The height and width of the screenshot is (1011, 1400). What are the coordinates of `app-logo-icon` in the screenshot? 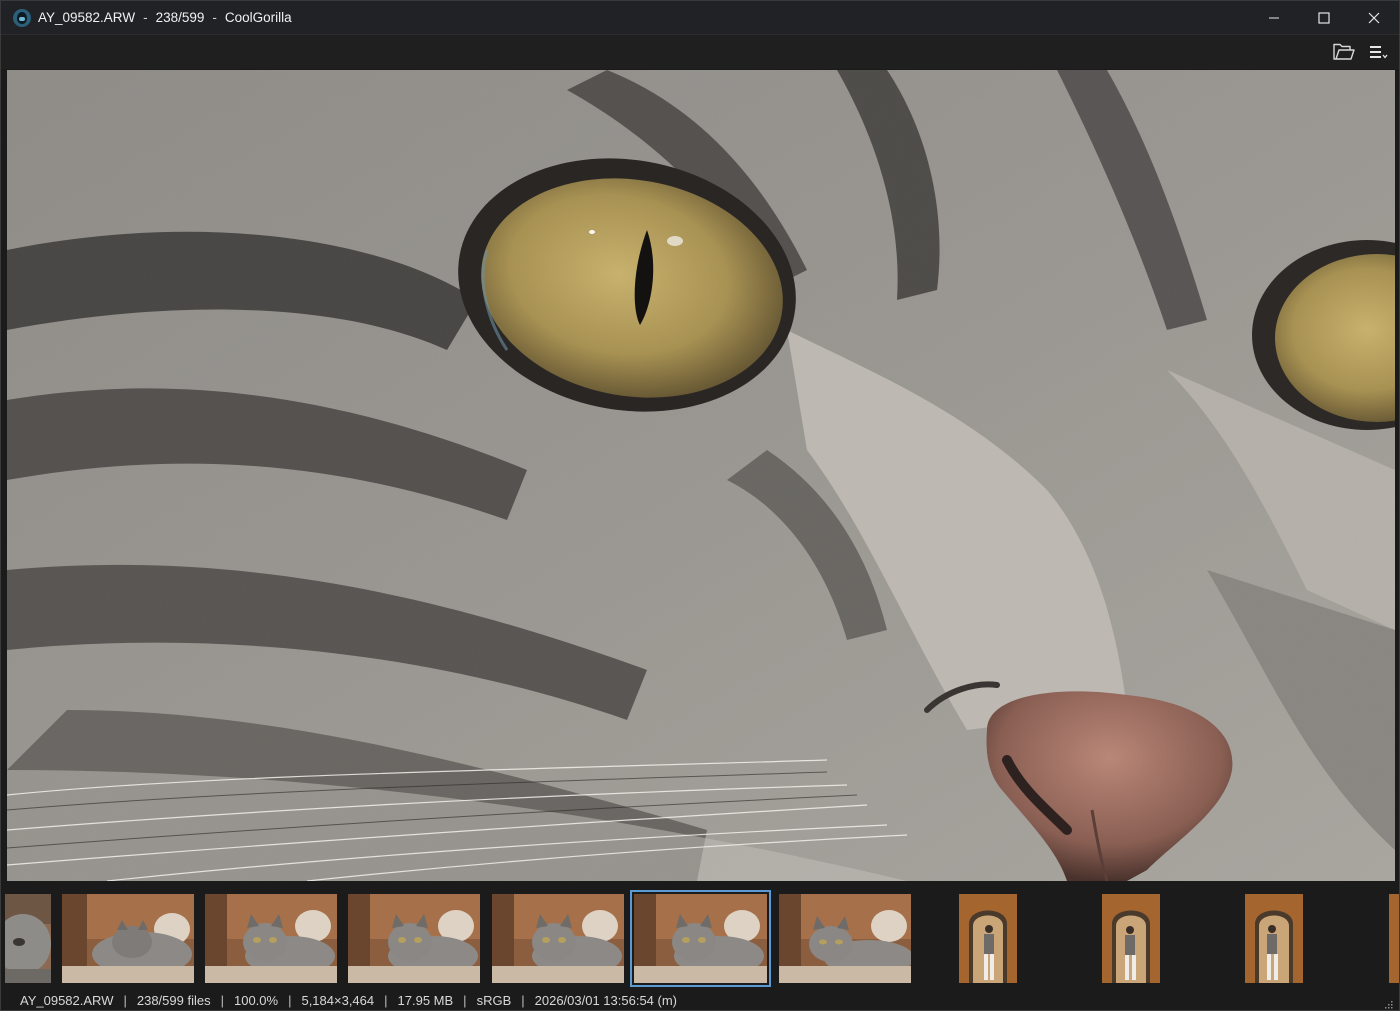 It's located at (22, 17).